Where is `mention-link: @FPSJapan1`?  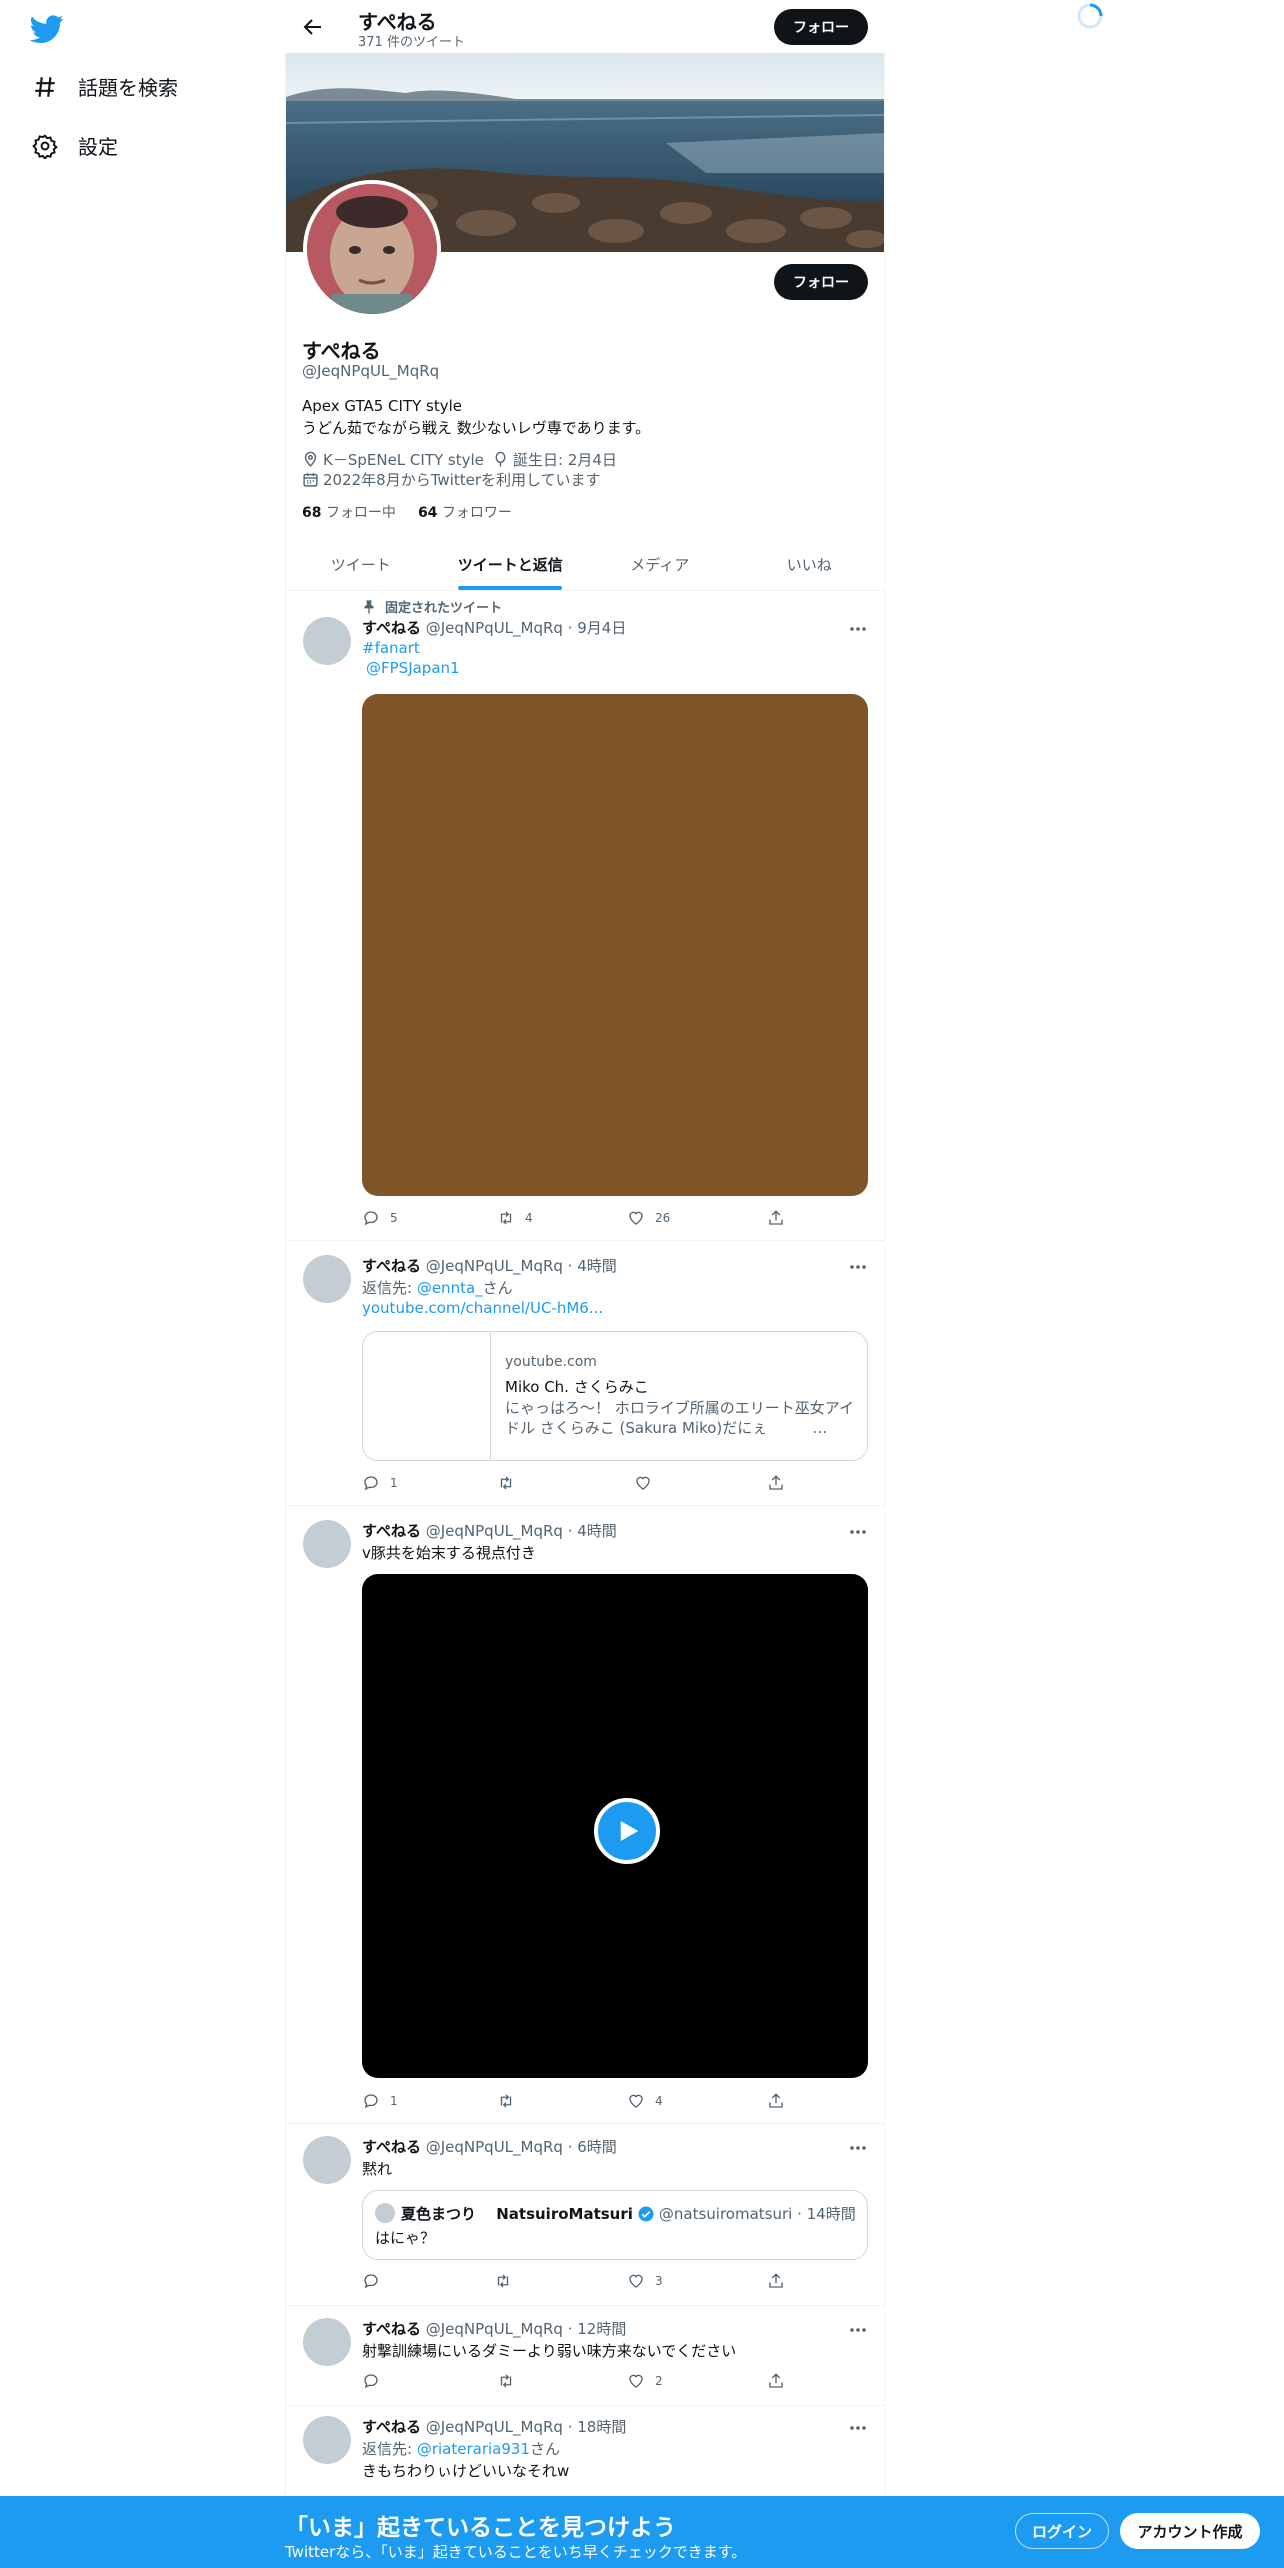
mention-link: @FPSJapan1 is located at coordinates (413, 668).